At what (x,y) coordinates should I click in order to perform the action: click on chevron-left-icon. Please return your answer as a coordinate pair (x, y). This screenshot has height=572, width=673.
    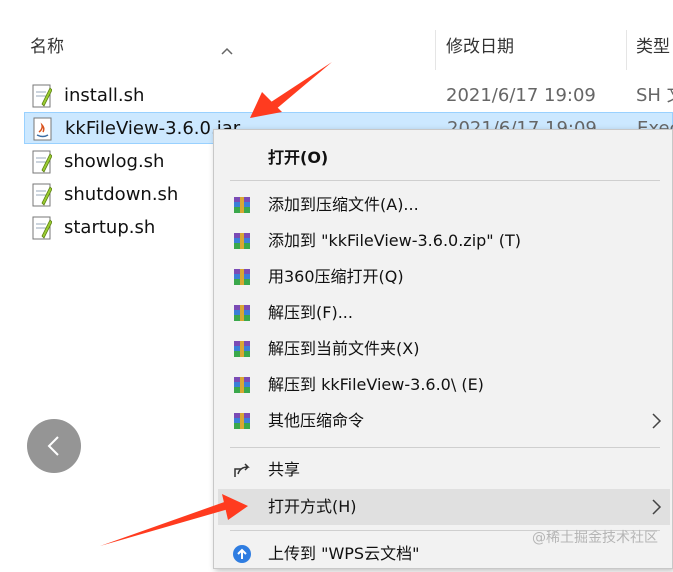
    Looking at the image, I should click on (53, 446).